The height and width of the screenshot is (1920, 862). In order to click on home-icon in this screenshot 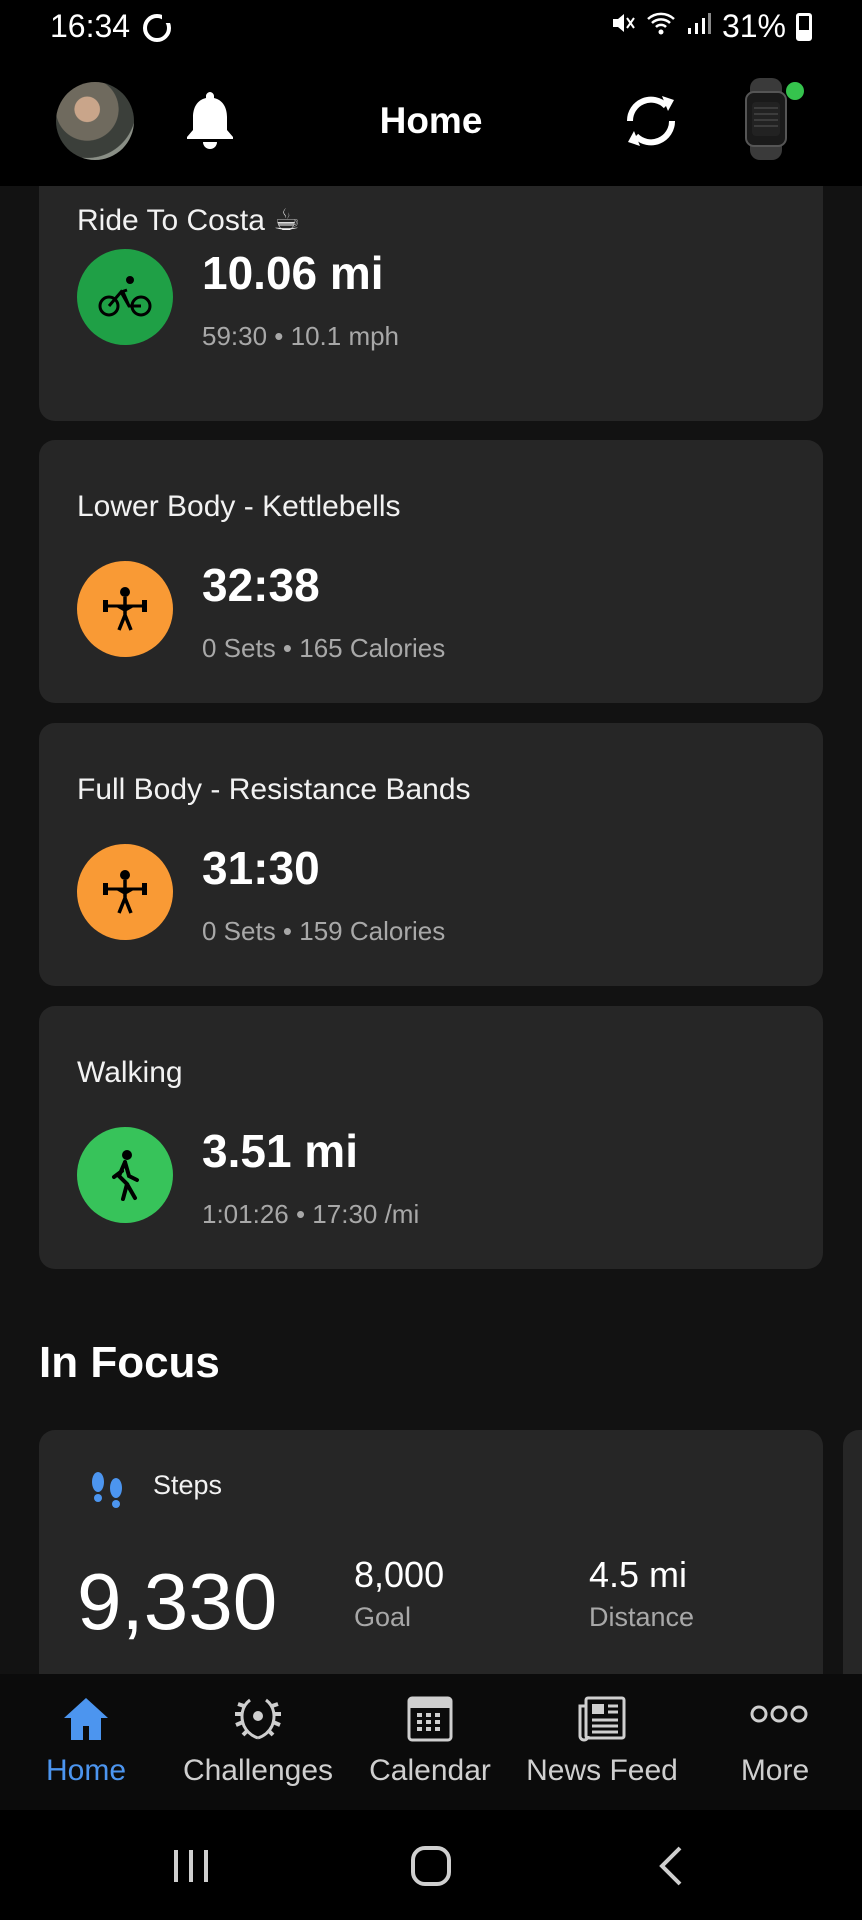, I will do `click(86, 1719)`.